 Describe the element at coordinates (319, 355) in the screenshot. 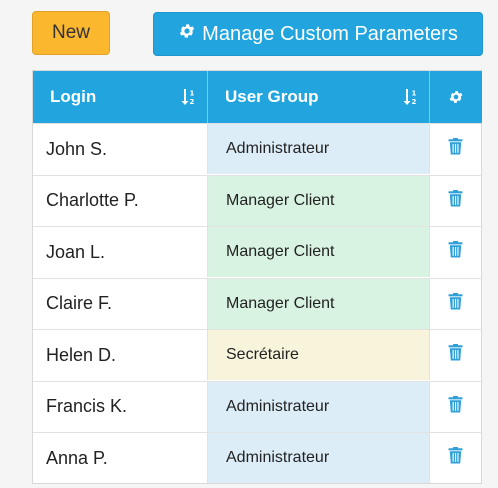

I see `user-group-cell: Secrétaire` at that location.